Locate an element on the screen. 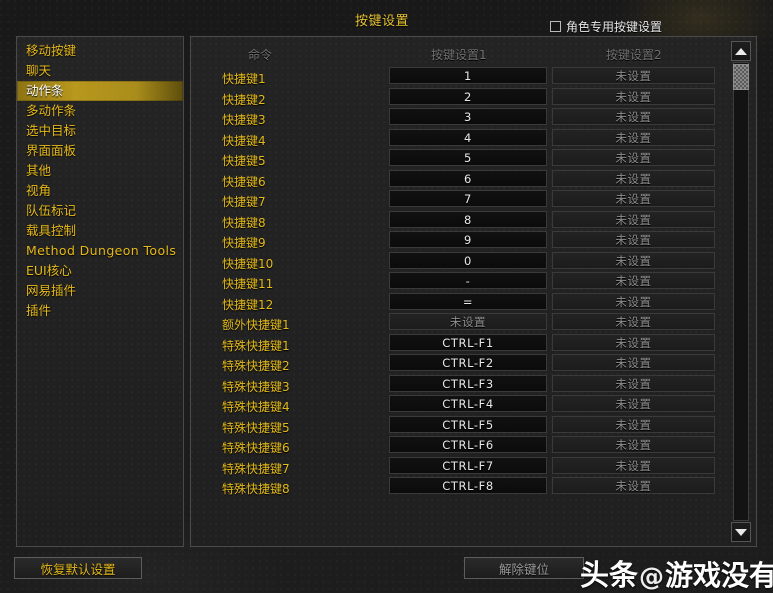 The image size is (773, 593). scrollbar-track is located at coordinates (741, 291).